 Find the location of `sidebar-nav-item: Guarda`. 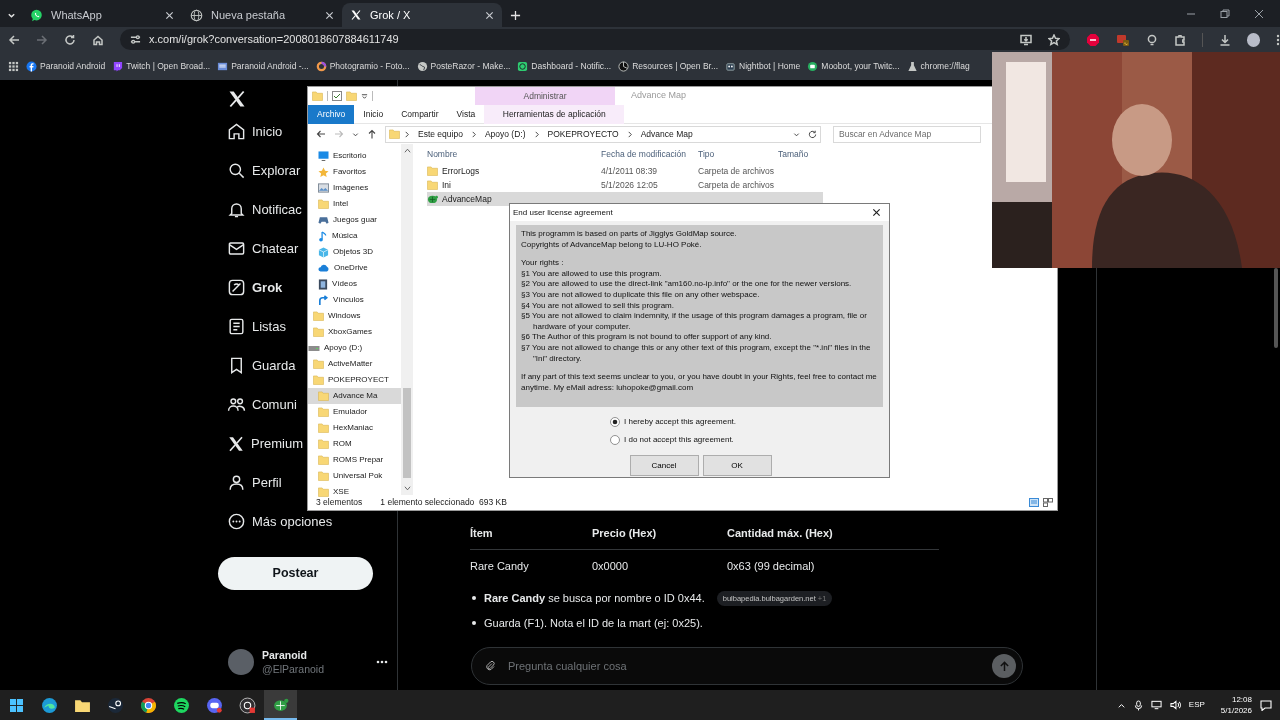

sidebar-nav-item: Guarda is located at coordinates (257, 365).